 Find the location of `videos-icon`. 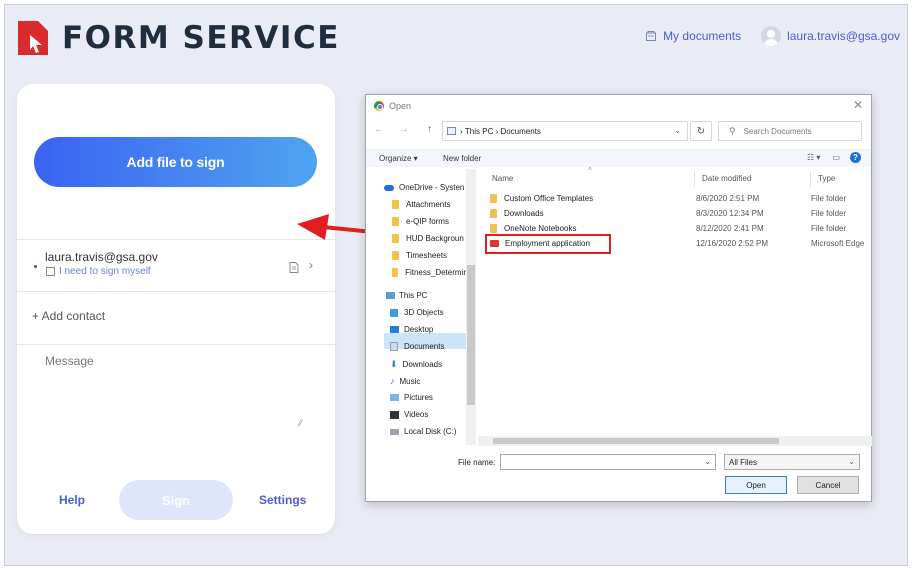

videos-icon is located at coordinates (394, 414).